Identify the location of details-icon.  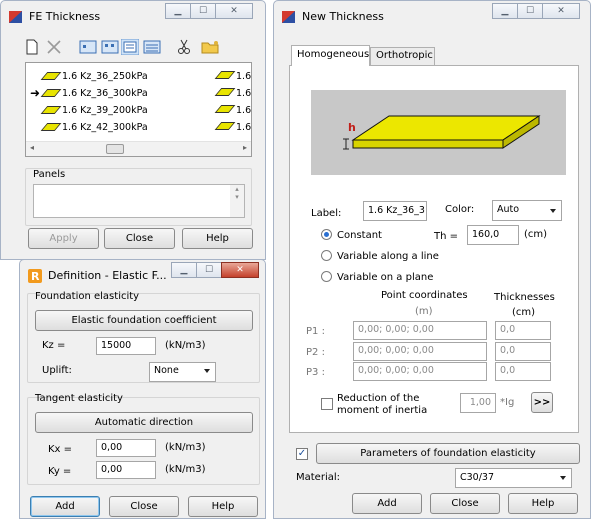
(152, 47).